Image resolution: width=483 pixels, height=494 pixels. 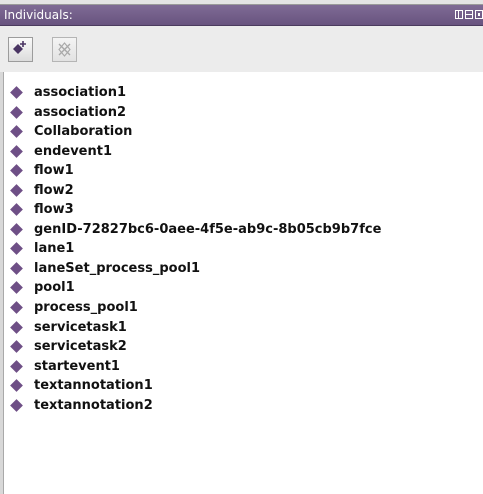 I want to click on individual-label: process_pool1, so click(x=86, y=308).